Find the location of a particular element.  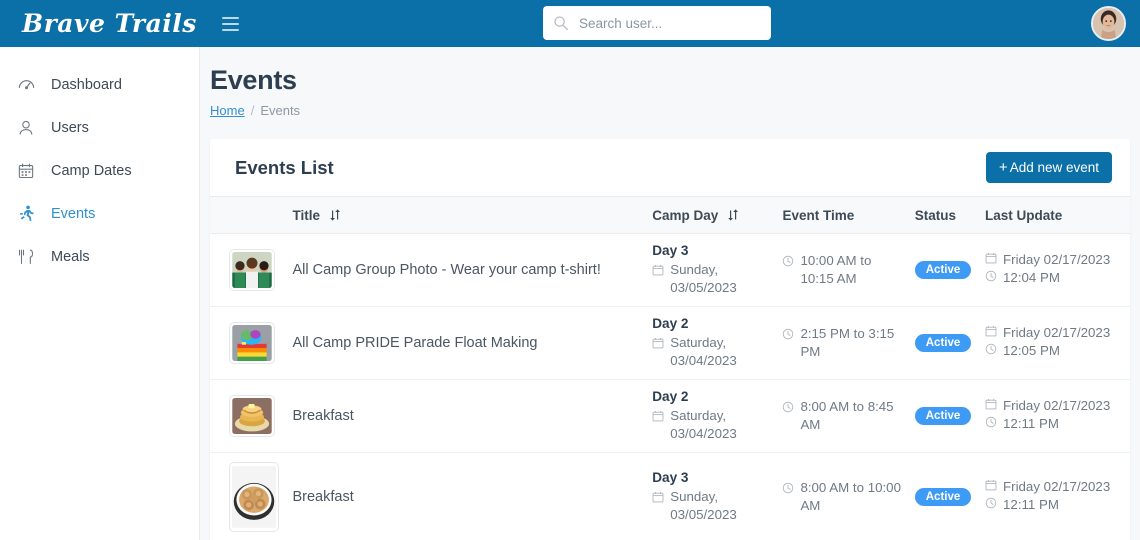

avatar is located at coordinates (1108, 23).